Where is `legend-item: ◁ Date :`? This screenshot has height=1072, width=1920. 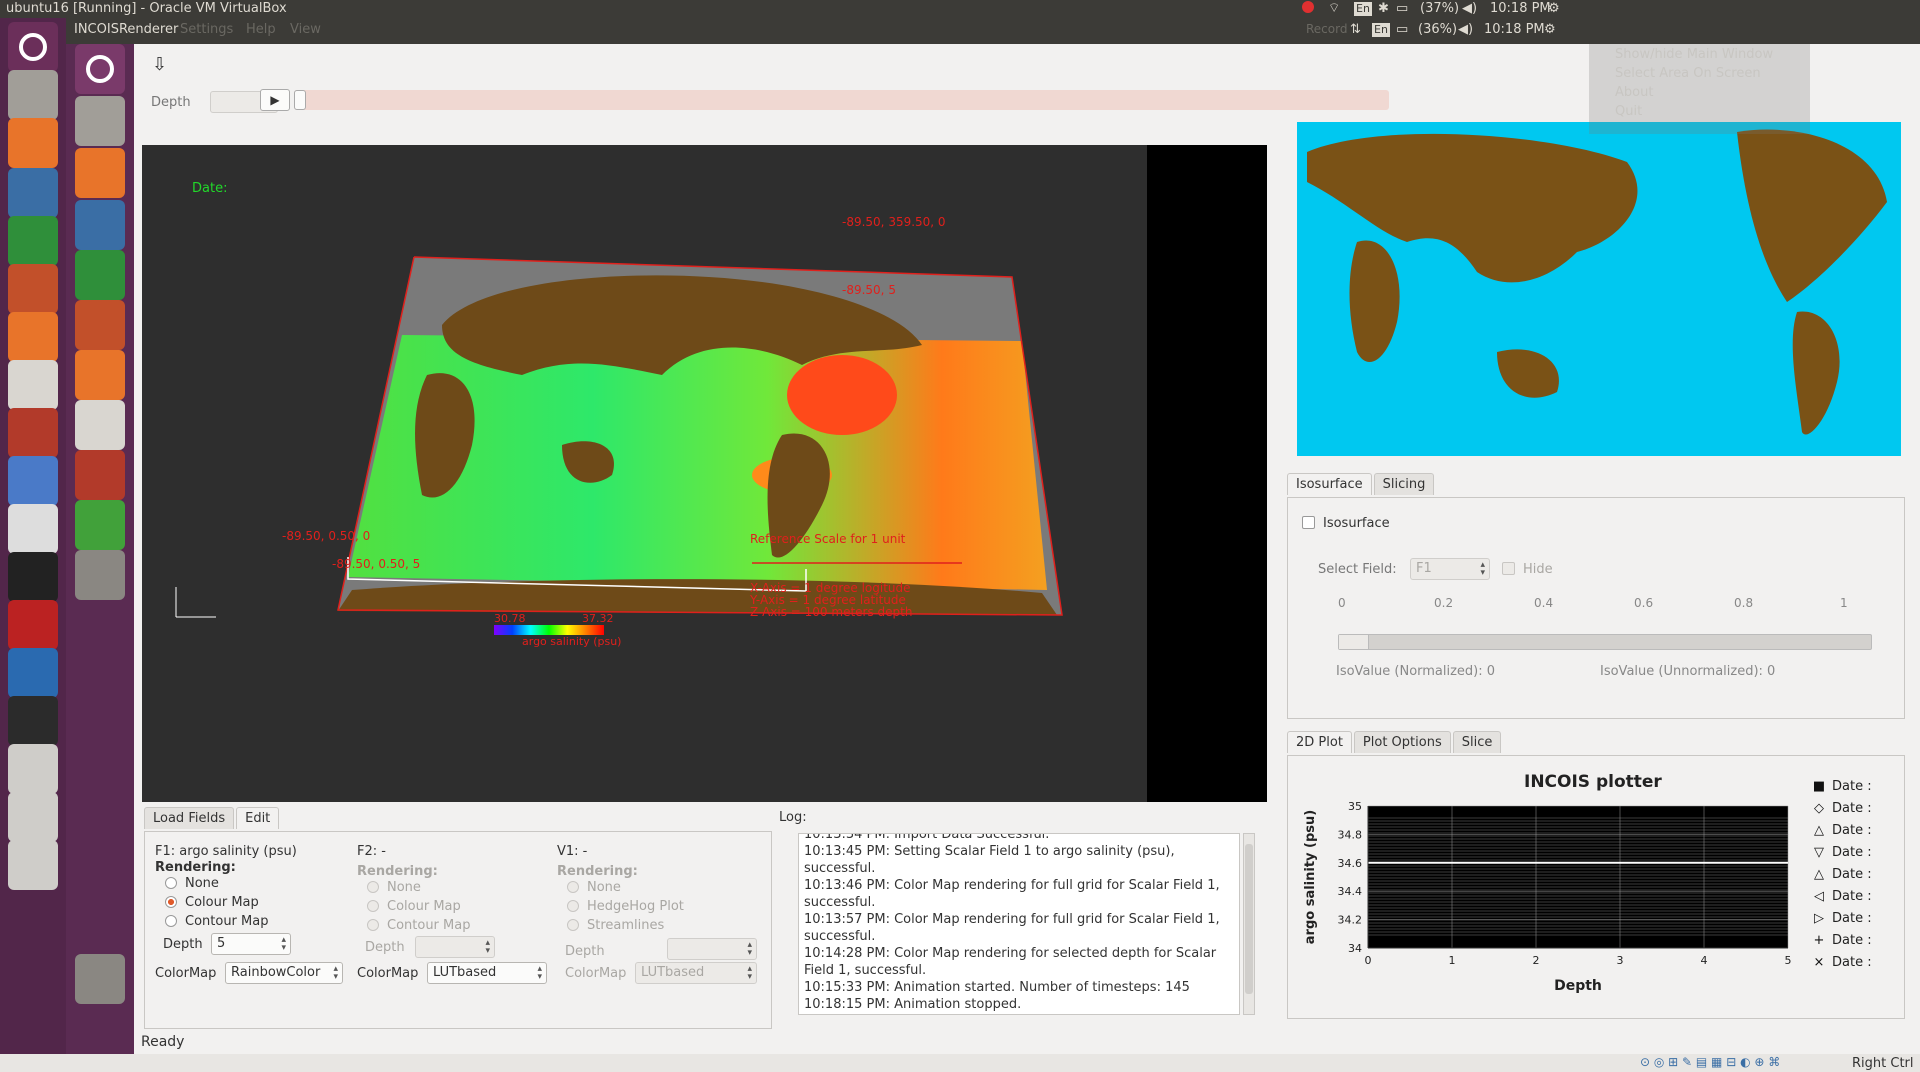
legend-item: ◁ Date : is located at coordinates (1859, 897).